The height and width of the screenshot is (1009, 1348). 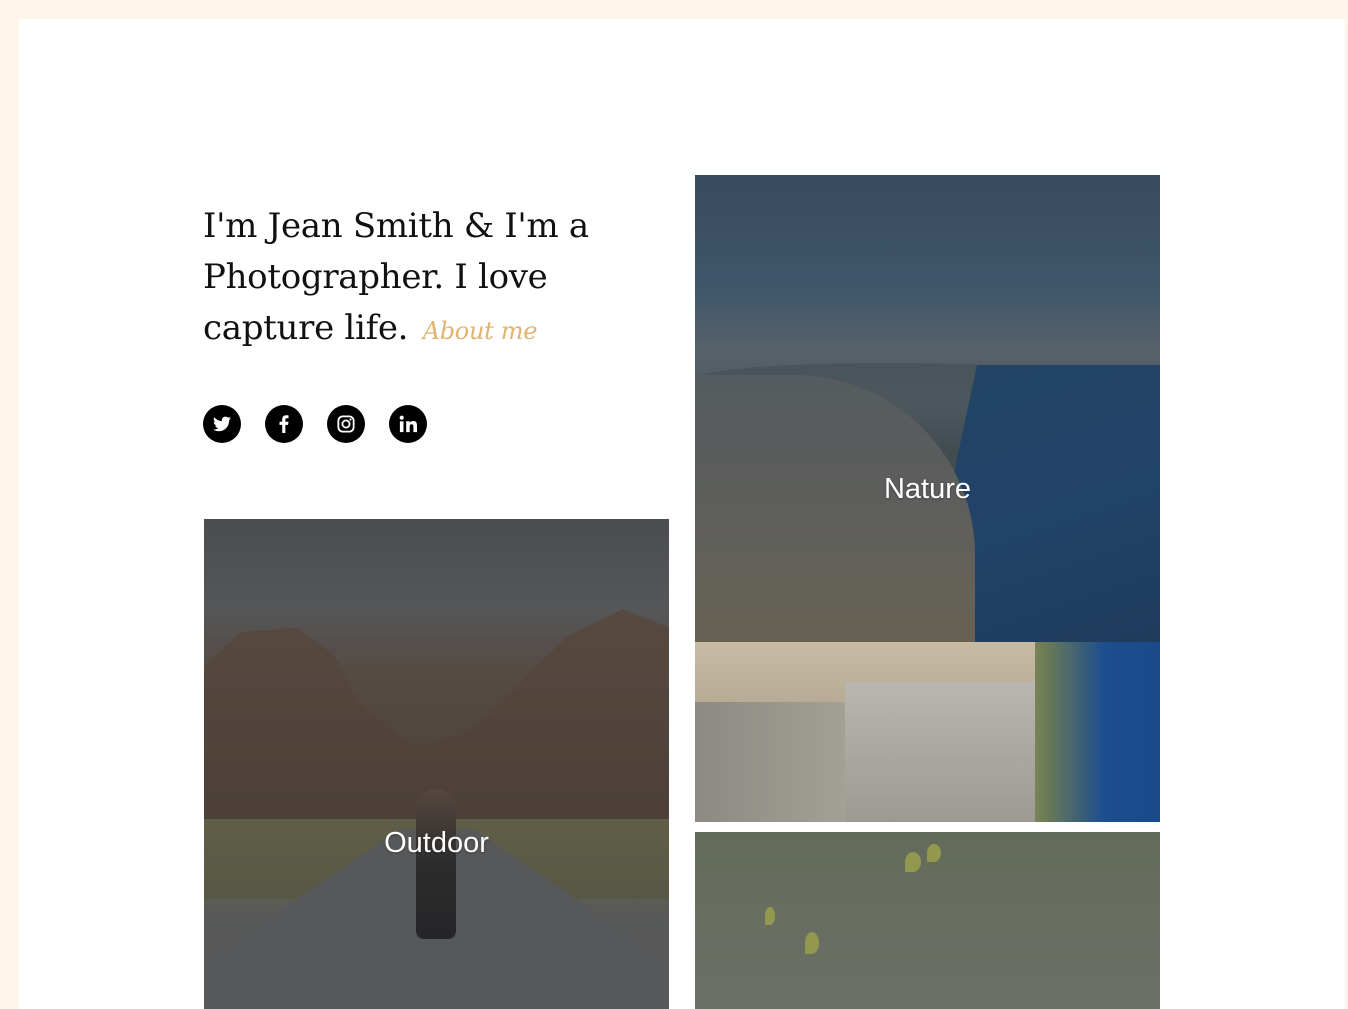 I want to click on gallery-tile-forest, so click(x=927, y=920).